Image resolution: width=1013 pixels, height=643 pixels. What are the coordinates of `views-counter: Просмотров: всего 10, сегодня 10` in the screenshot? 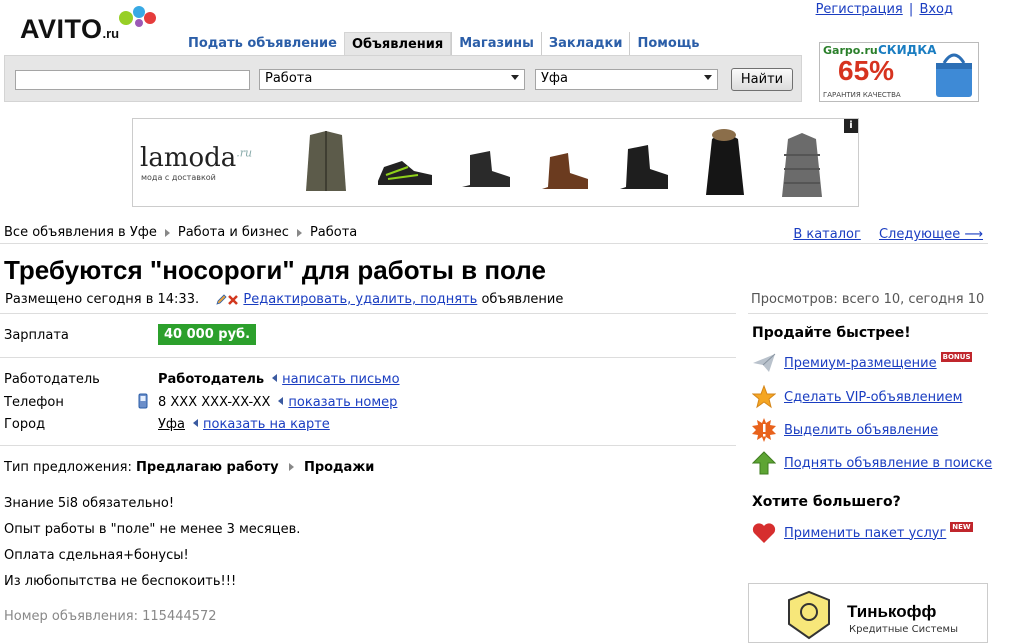 It's located at (868, 299).